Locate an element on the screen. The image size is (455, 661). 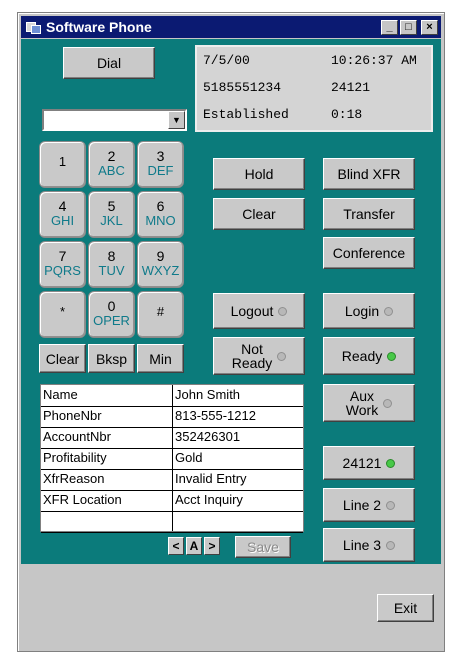
field-name: Name is located at coordinates (60, 394).